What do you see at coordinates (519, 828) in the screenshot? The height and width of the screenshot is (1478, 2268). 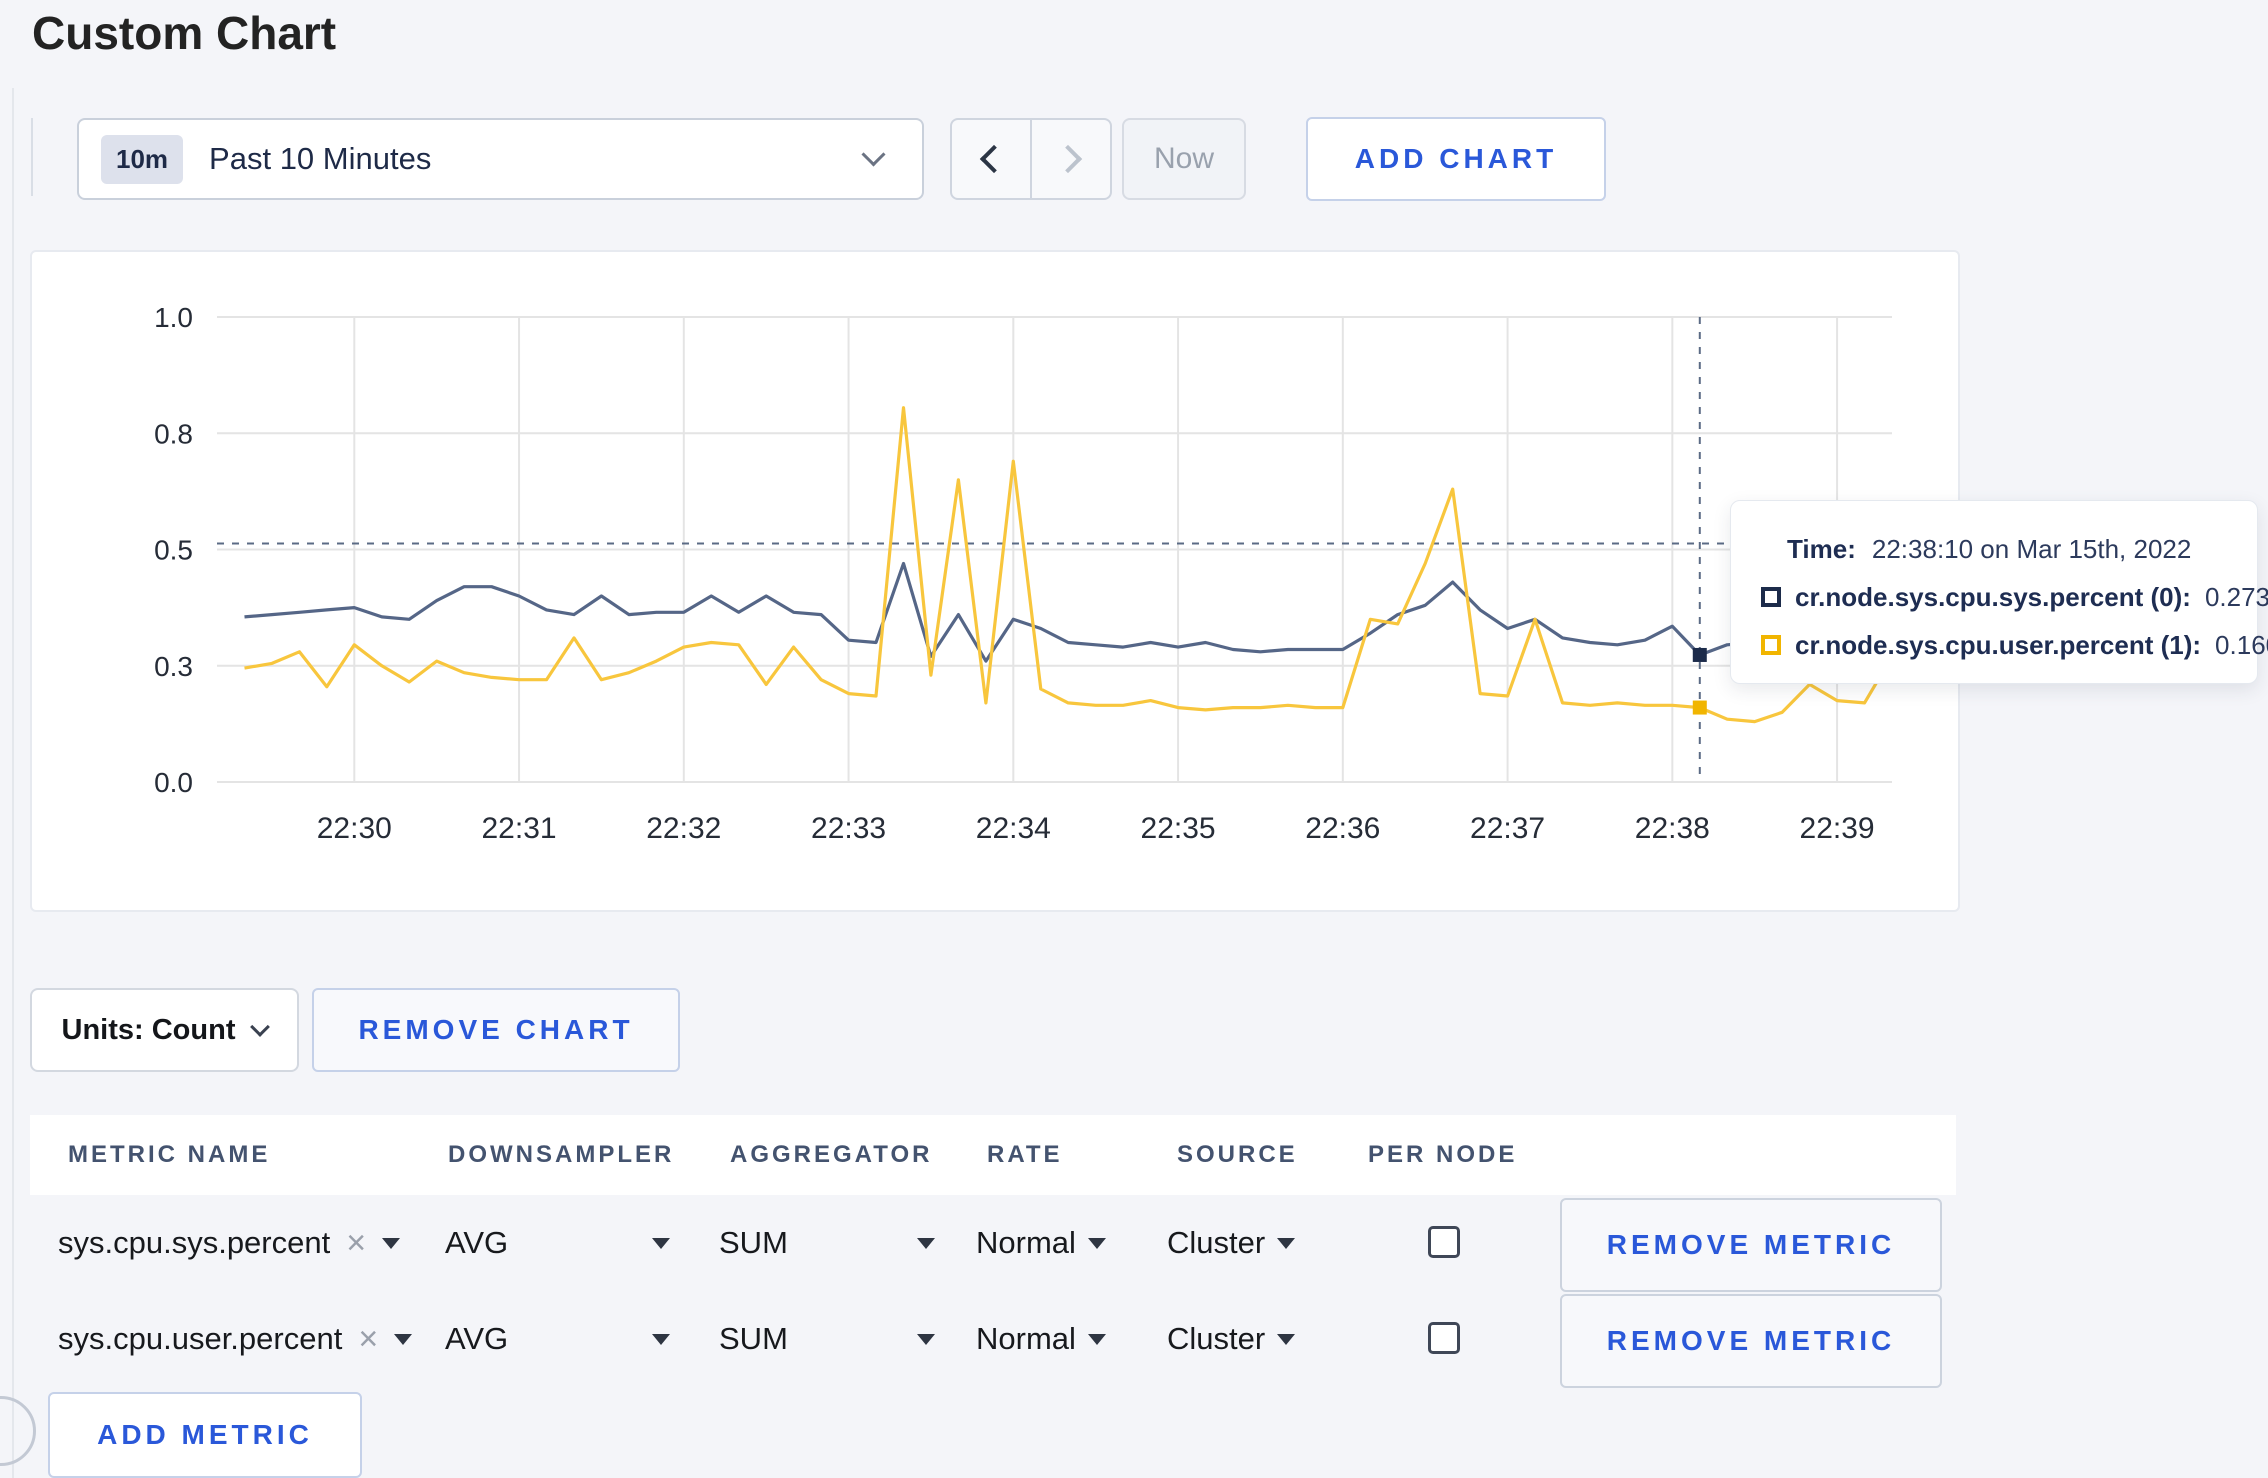 I see `x-tick-label: 22:31` at bounding box center [519, 828].